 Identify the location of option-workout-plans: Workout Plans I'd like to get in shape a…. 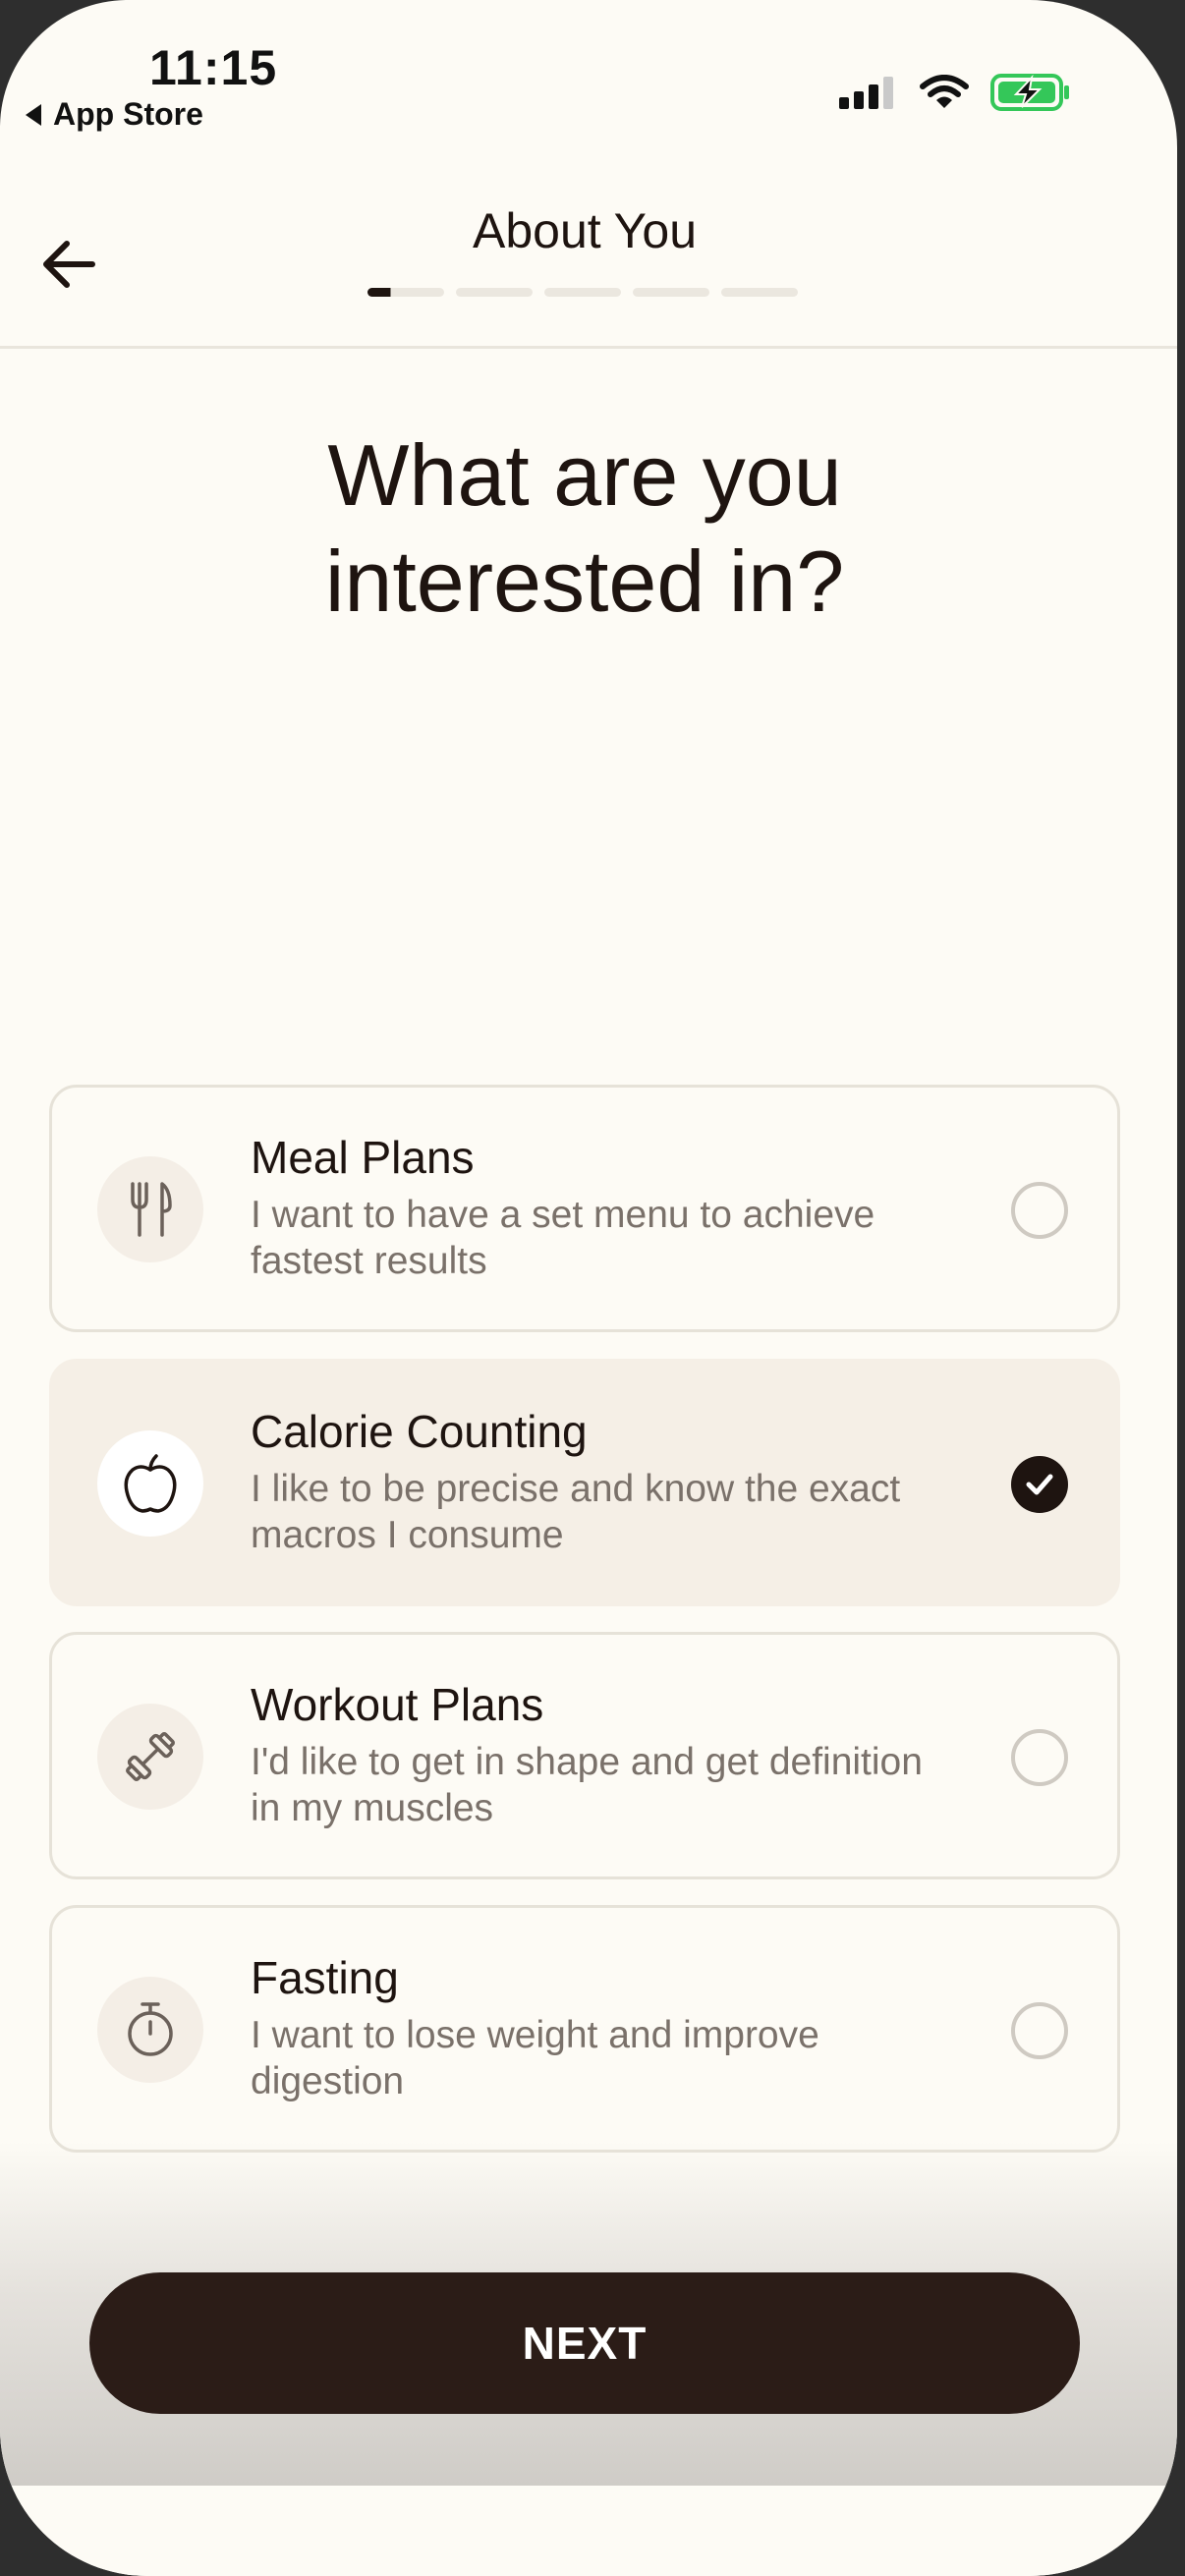
(585, 1755).